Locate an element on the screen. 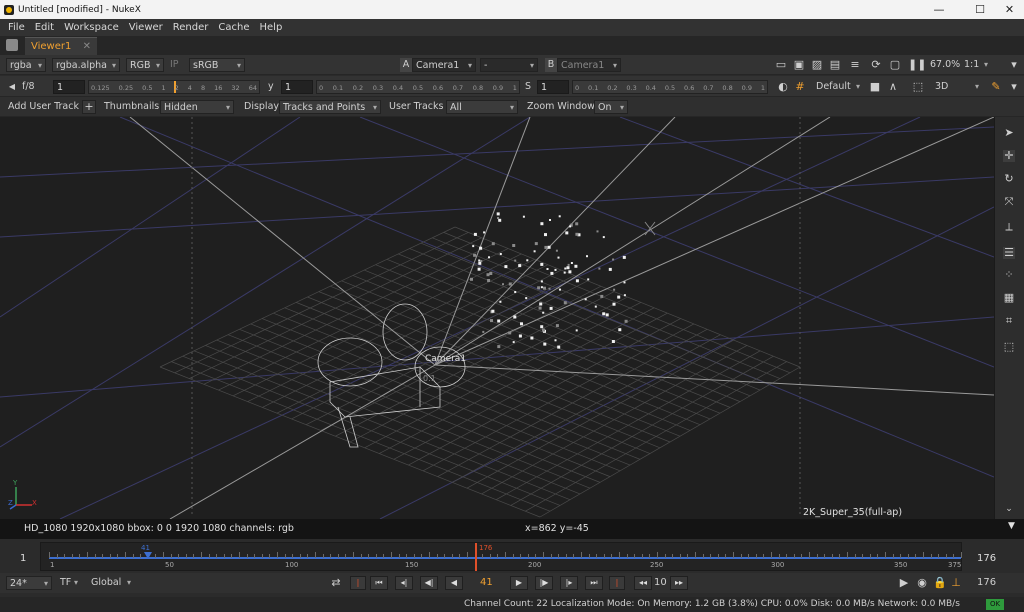 The image size is (1024, 612). prev-keyframe-icon: ◂| is located at coordinates (404, 583).